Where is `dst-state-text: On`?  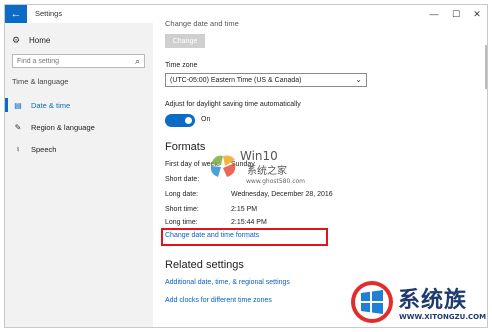
dst-state-text: On is located at coordinates (206, 119).